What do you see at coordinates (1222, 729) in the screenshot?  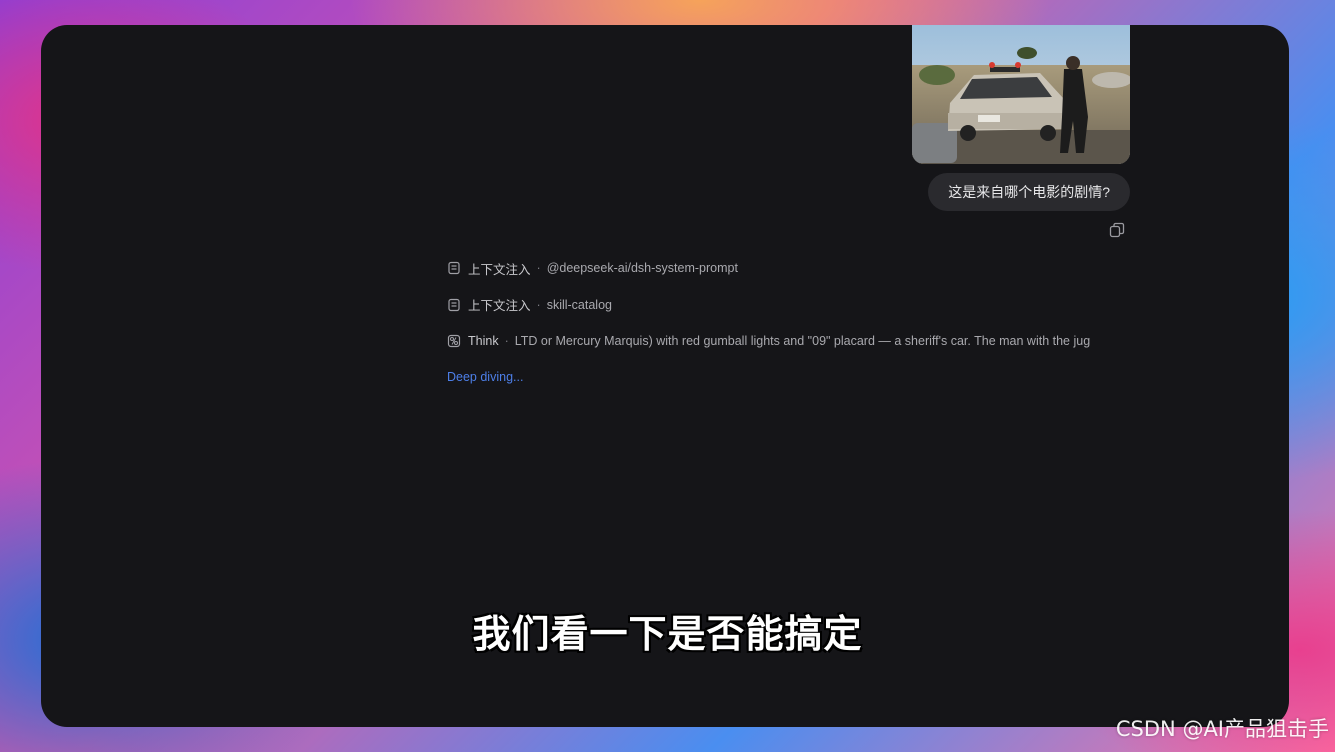 I see `watermark: CSDN @AI产品狙击手` at bounding box center [1222, 729].